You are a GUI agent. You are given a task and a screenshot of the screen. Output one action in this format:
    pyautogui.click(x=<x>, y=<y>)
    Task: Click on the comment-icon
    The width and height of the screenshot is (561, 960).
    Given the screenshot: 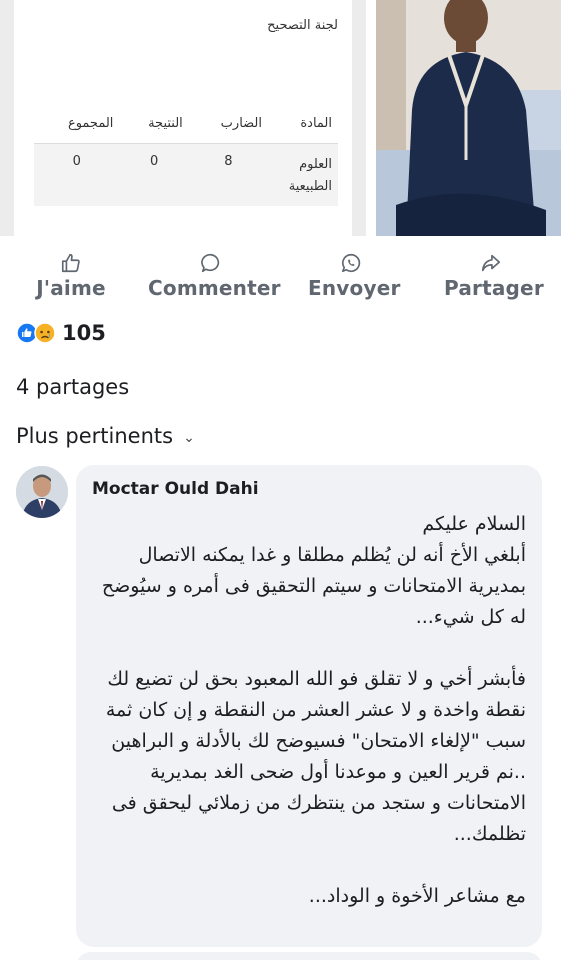 What is the action you would take?
    pyautogui.click(x=210, y=263)
    